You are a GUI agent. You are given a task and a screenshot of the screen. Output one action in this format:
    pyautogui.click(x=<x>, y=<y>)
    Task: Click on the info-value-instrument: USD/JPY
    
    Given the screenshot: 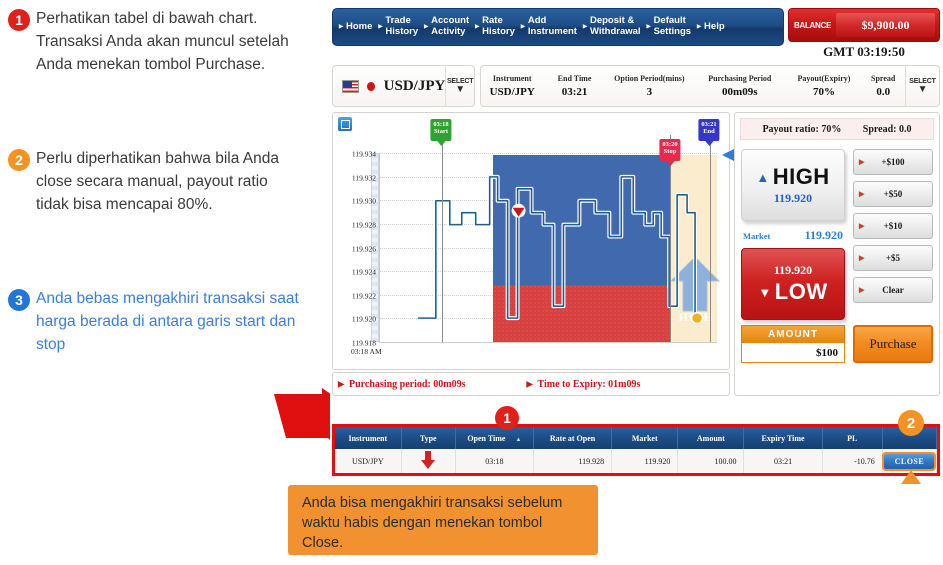 What is the action you would take?
    pyautogui.click(x=512, y=92)
    